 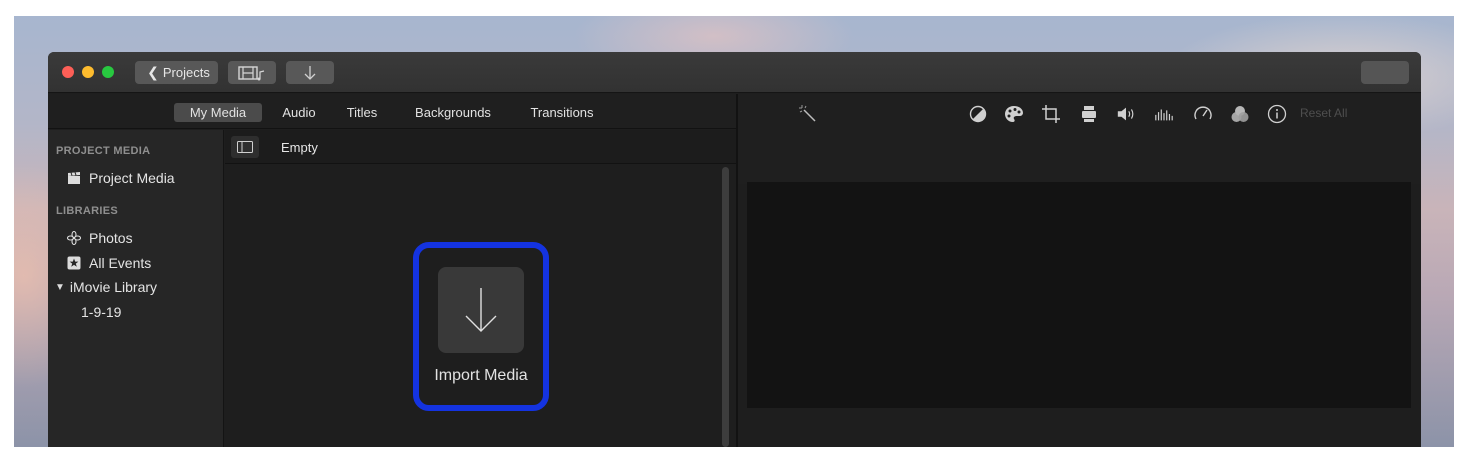 What do you see at coordinates (74, 238) in the screenshot?
I see `photos-flower-icon` at bounding box center [74, 238].